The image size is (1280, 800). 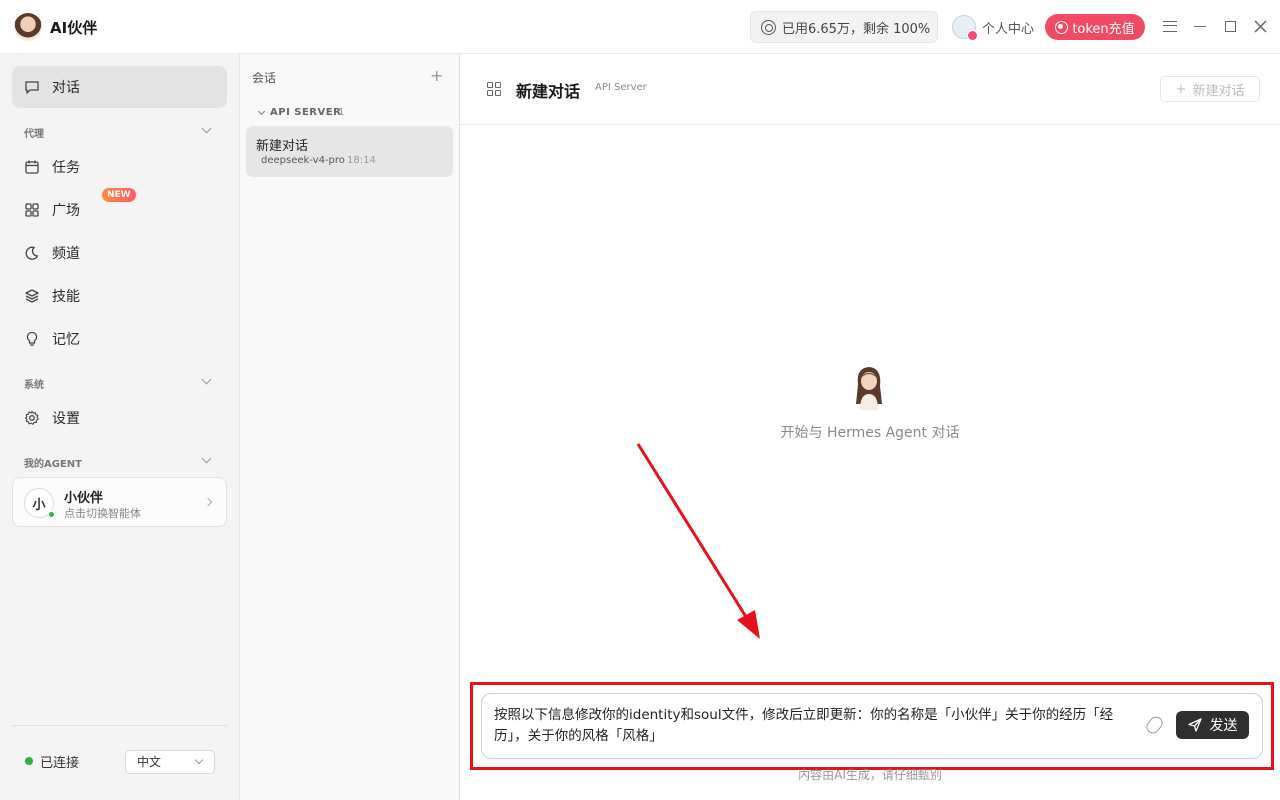 What do you see at coordinates (66, 340) in the screenshot?
I see `sidebar-item-label: 记忆` at bounding box center [66, 340].